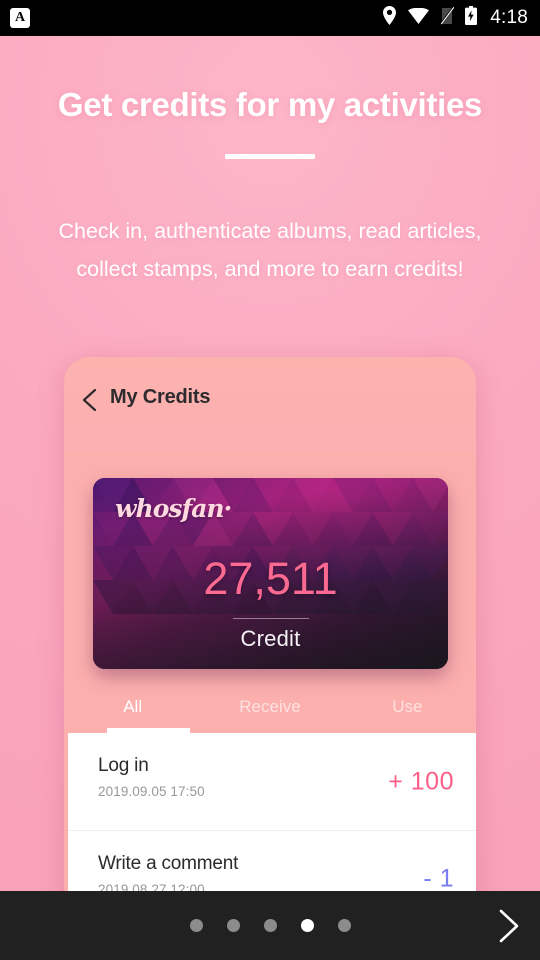  Describe the element at coordinates (89, 400) in the screenshot. I see `back-chevron-icon` at that location.